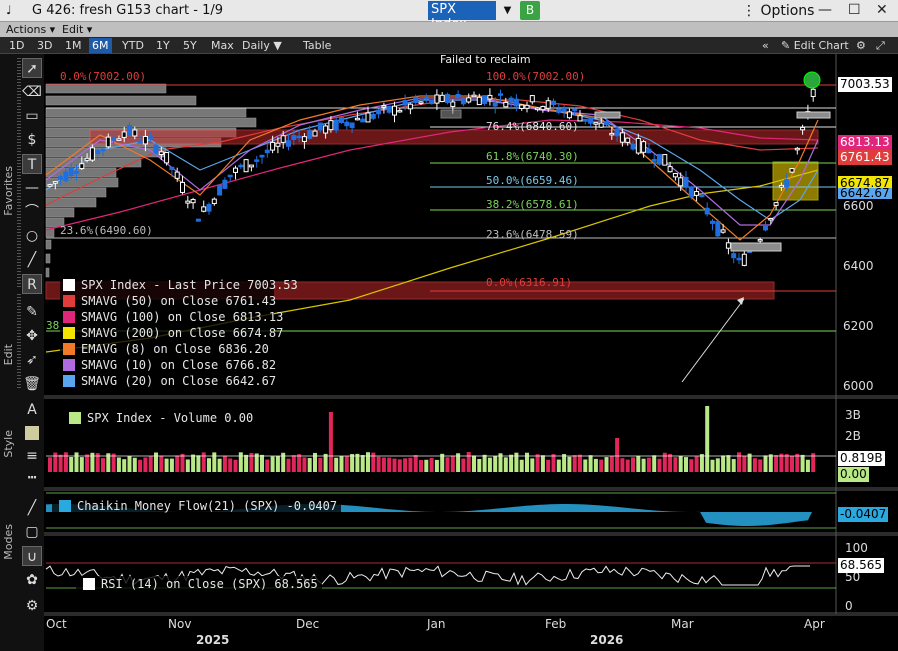 The width and height of the screenshot is (898, 651). What do you see at coordinates (32, 92) in the screenshot?
I see `eraser-tool-icon: ⌫` at bounding box center [32, 92].